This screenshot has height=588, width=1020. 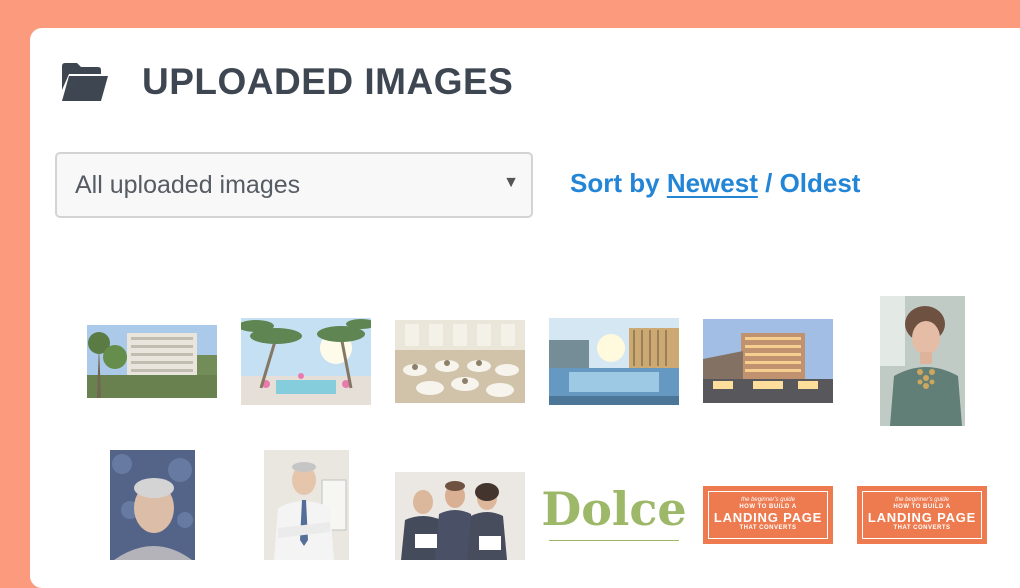 I want to click on image-thumb-resort-pool, so click(x=306, y=361).